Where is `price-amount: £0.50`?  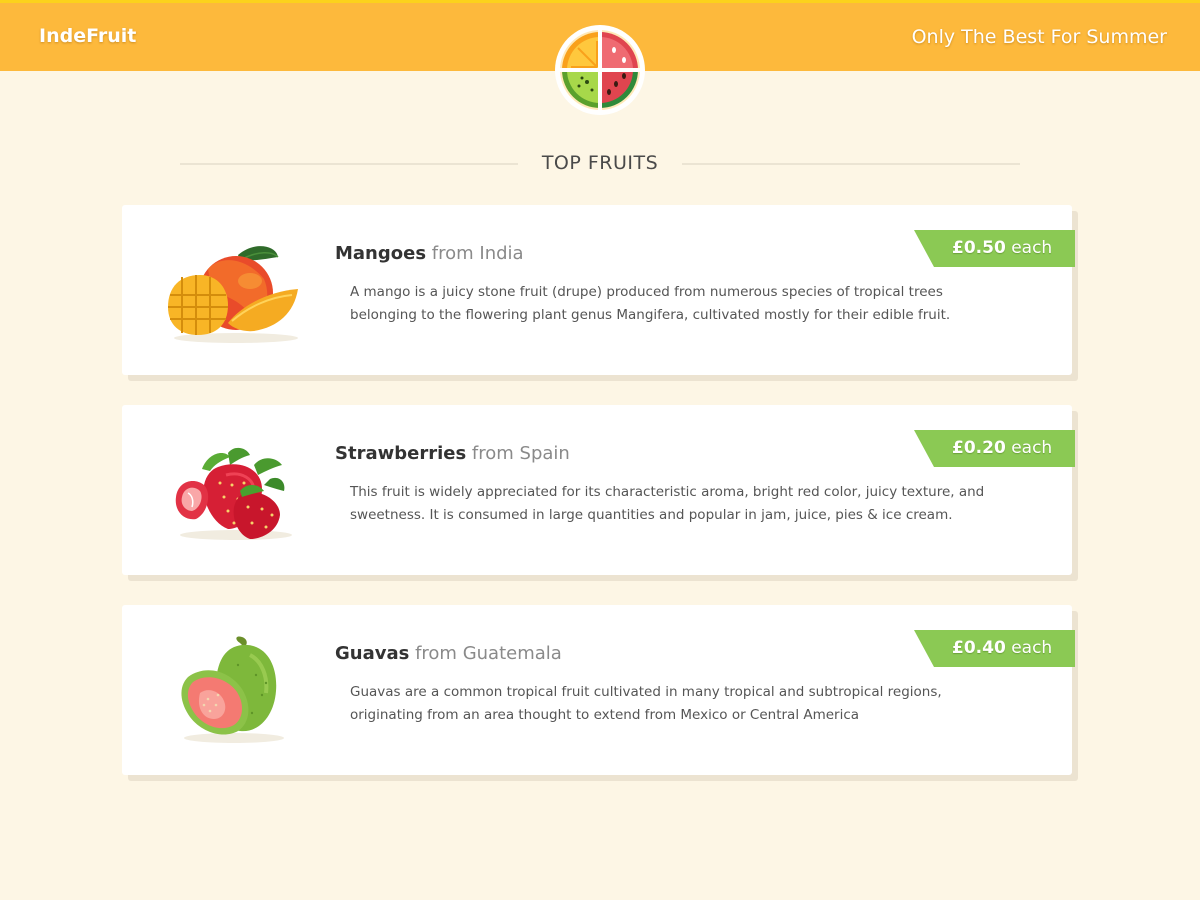 price-amount: £0.50 is located at coordinates (979, 248).